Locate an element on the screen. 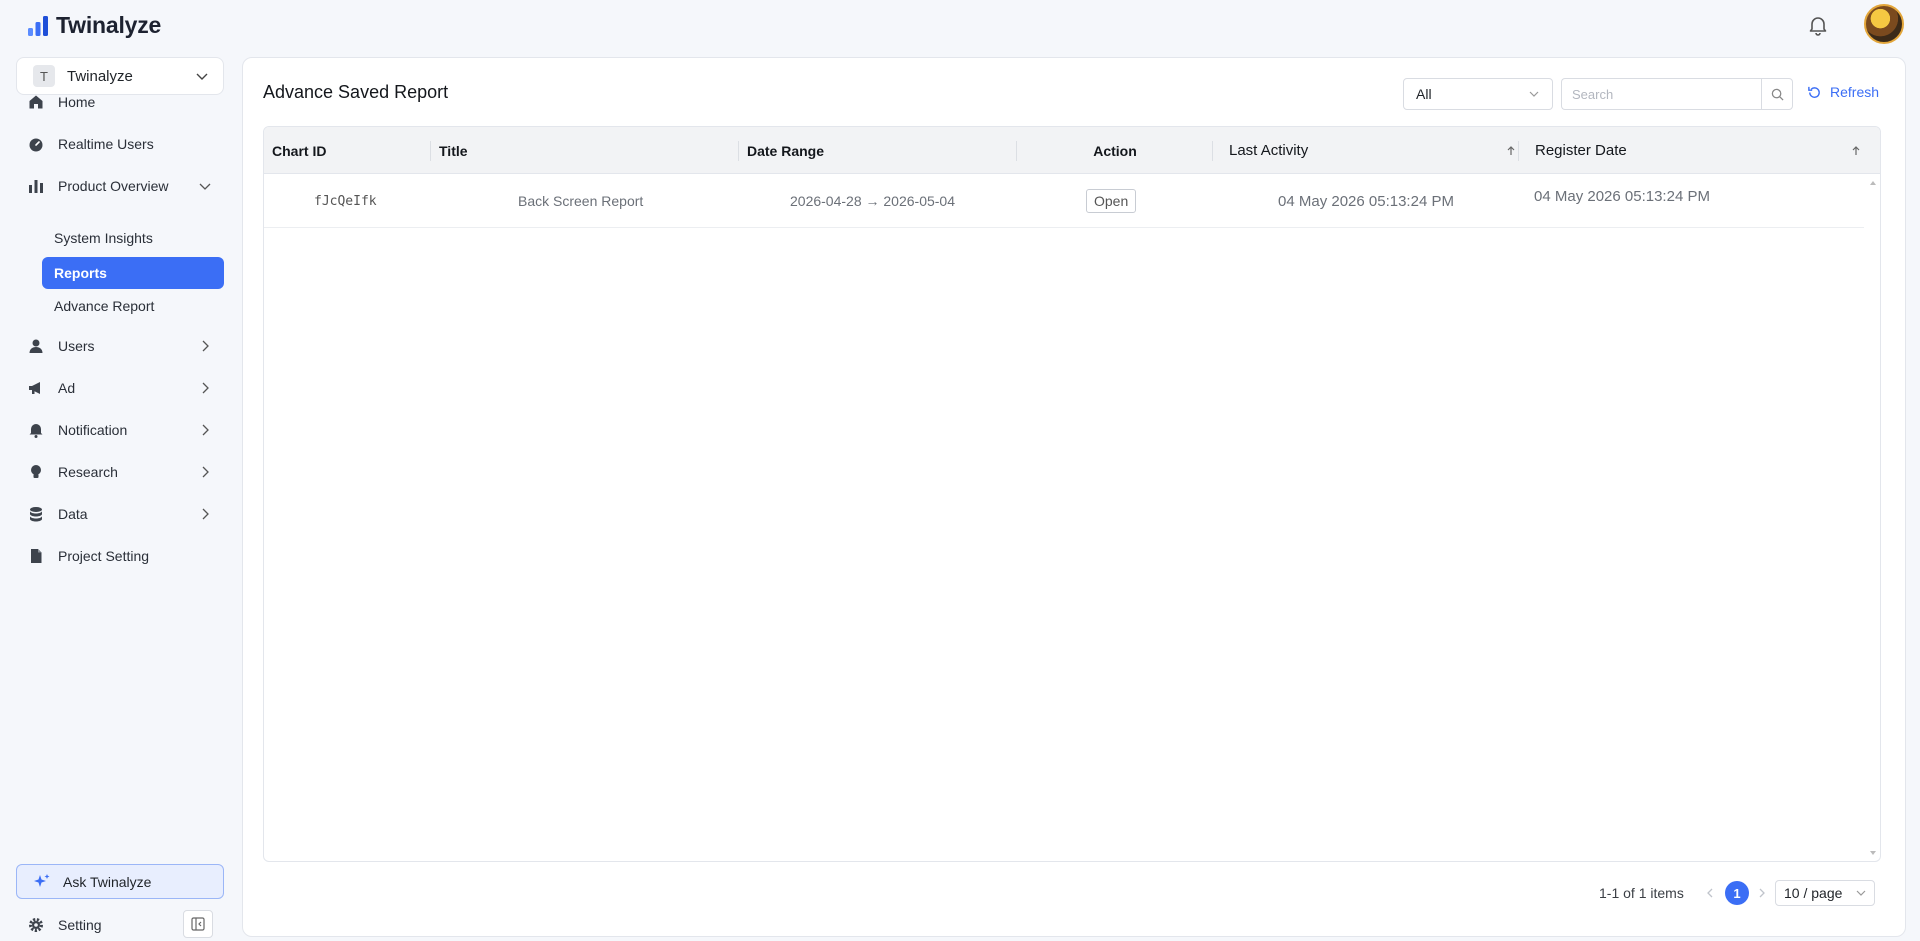 The image size is (1920, 941). sidebar-item-data: Data is located at coordinates (120, 514).